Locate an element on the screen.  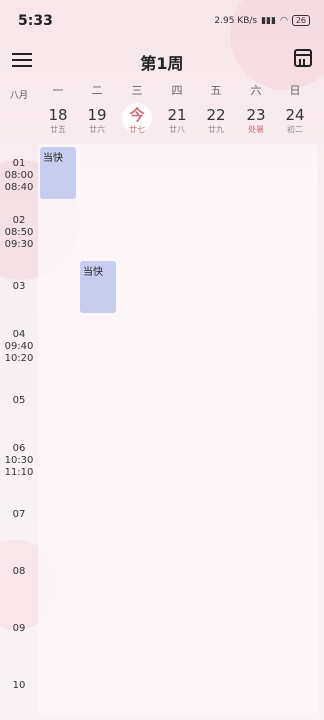
date-cell: 19 廿六 is located at coordinates (97, 120).